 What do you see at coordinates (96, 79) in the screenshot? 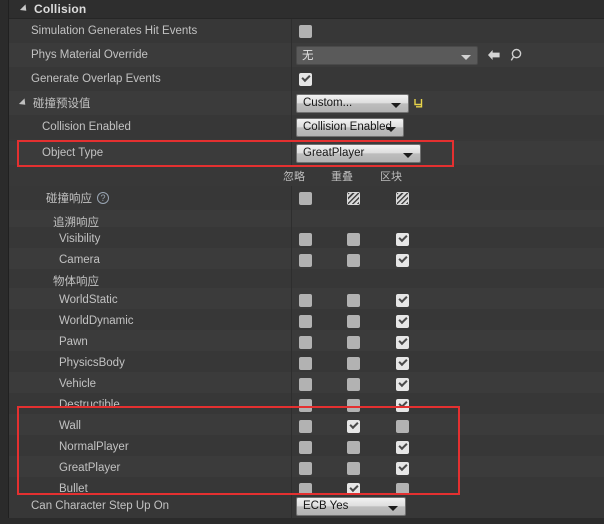
I see `label-generate-overlap-events: Generate Overlap Events` at bounding box center [96, 79].